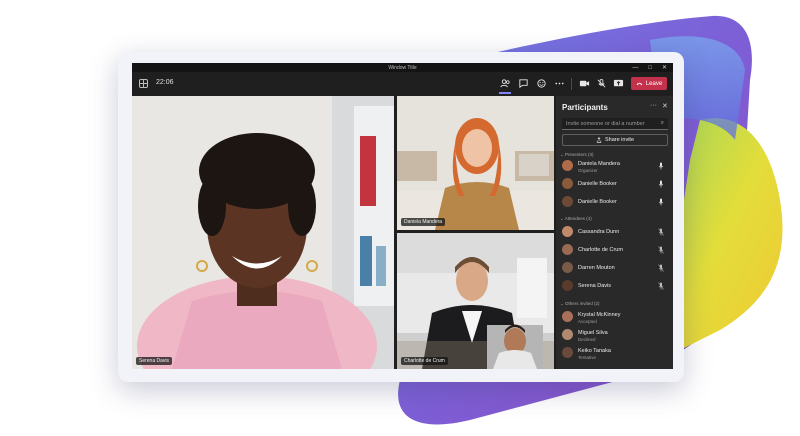 The height and width of the screenshot is (436, 800). Describe the element at coordinates (605, 124) in the screenshot. I see `invite-placeholder: Invite someone or dial a number` at that location.